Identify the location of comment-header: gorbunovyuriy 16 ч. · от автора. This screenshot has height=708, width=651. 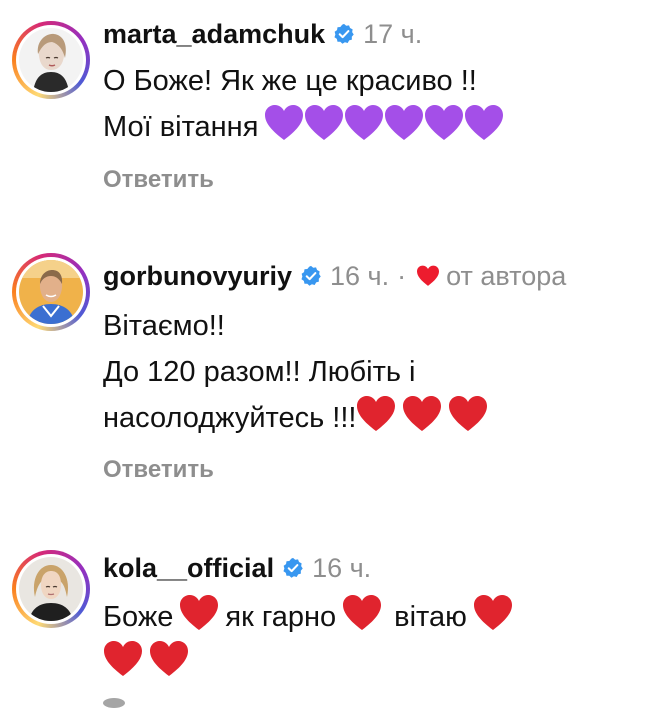
(334, 276).